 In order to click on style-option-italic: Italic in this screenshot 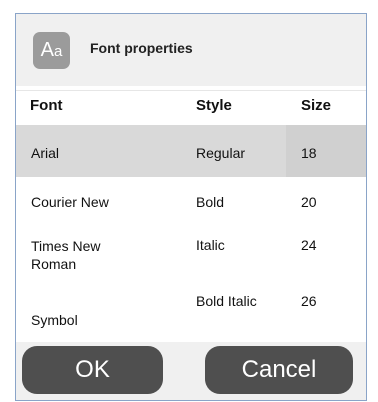, I will do `click(210, 245)`.